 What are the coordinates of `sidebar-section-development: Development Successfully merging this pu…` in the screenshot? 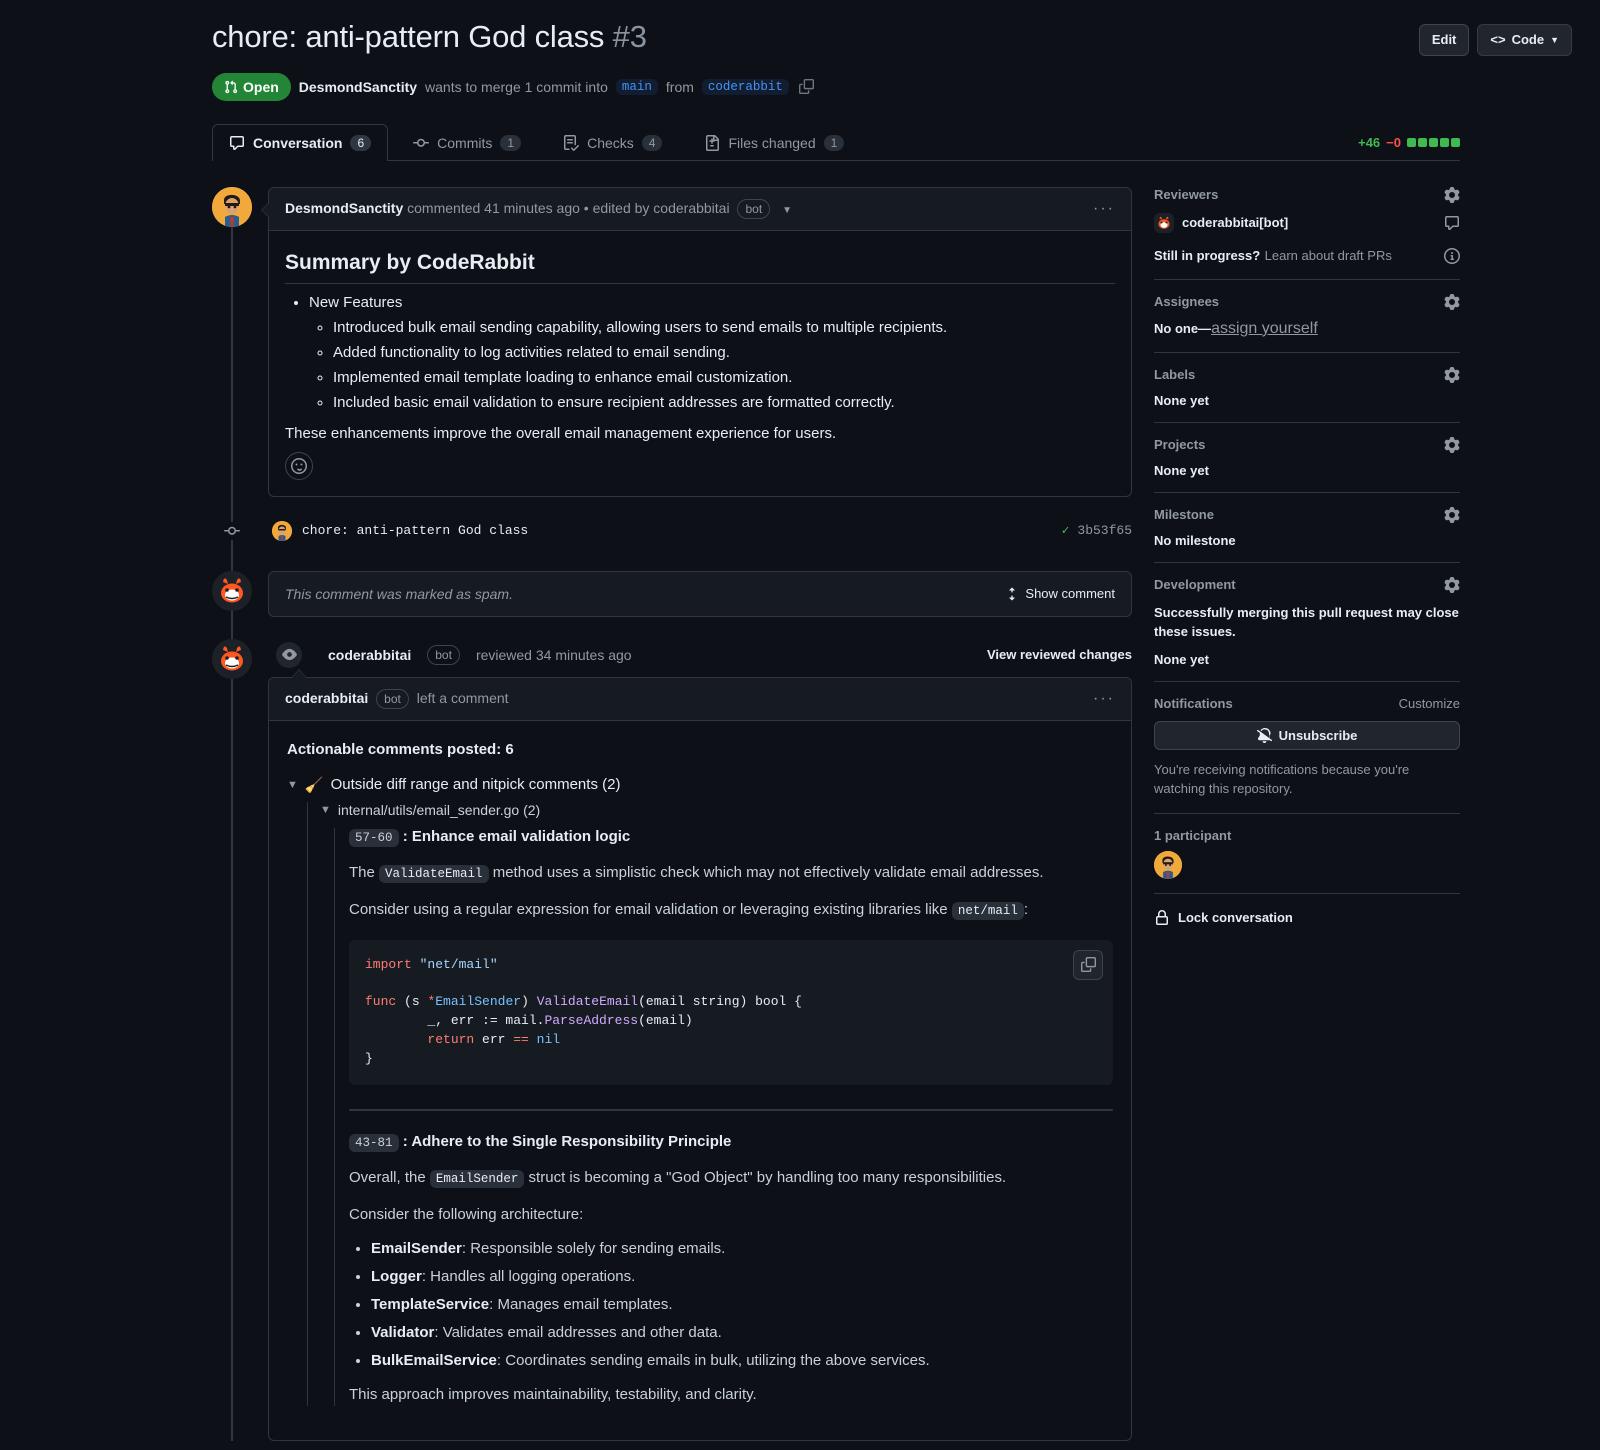 It's located at (1307, 622).